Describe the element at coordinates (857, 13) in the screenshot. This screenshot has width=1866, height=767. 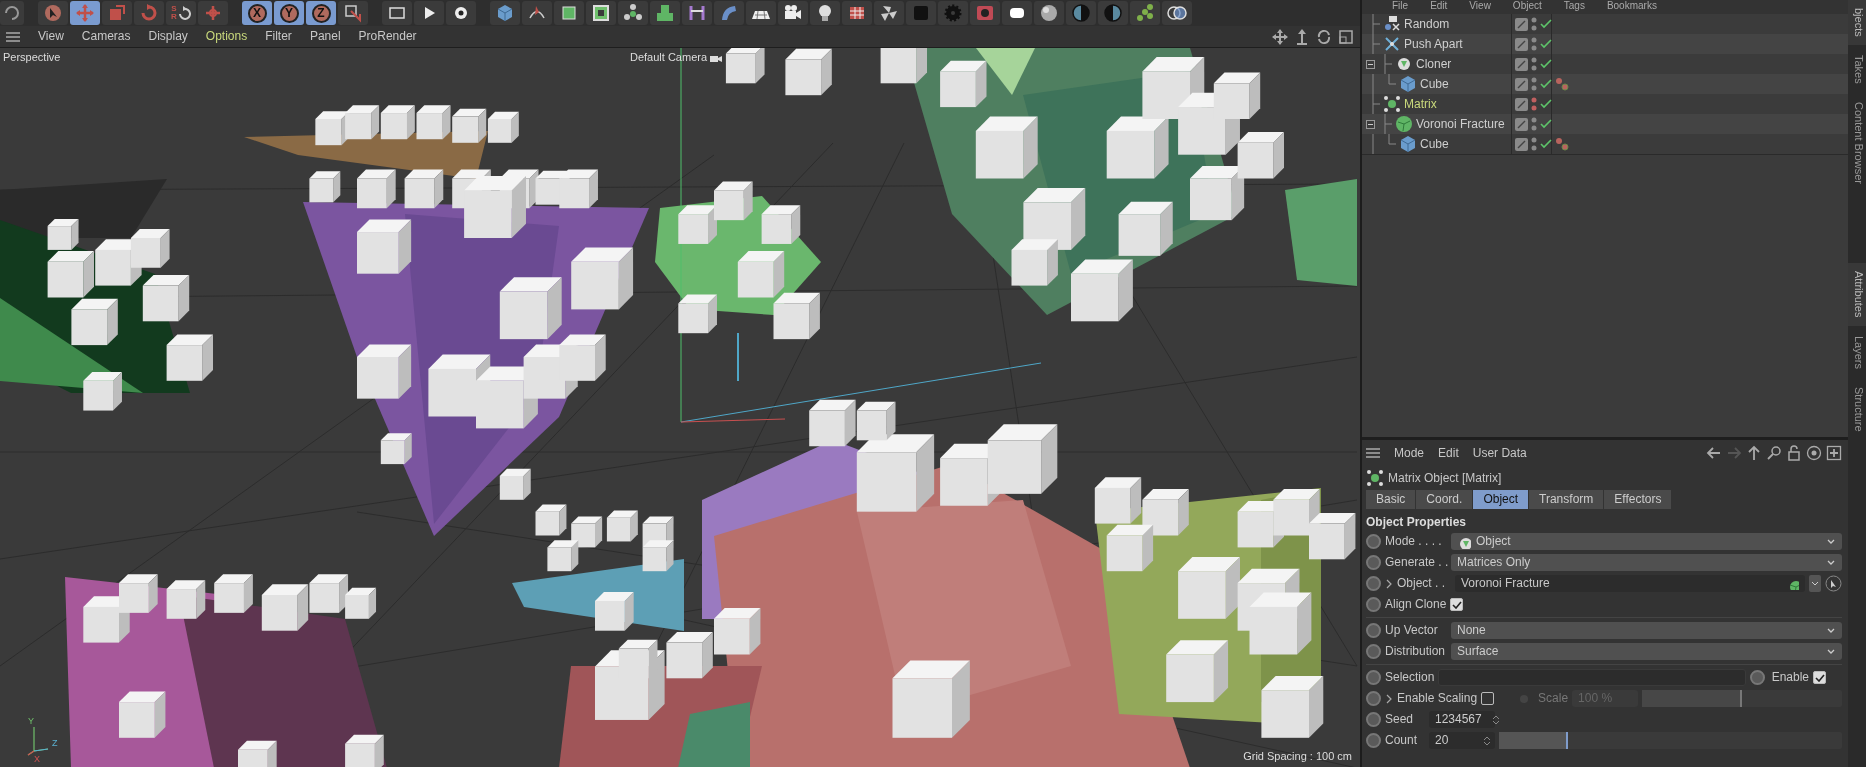
I see `tiles-icon` at that location.